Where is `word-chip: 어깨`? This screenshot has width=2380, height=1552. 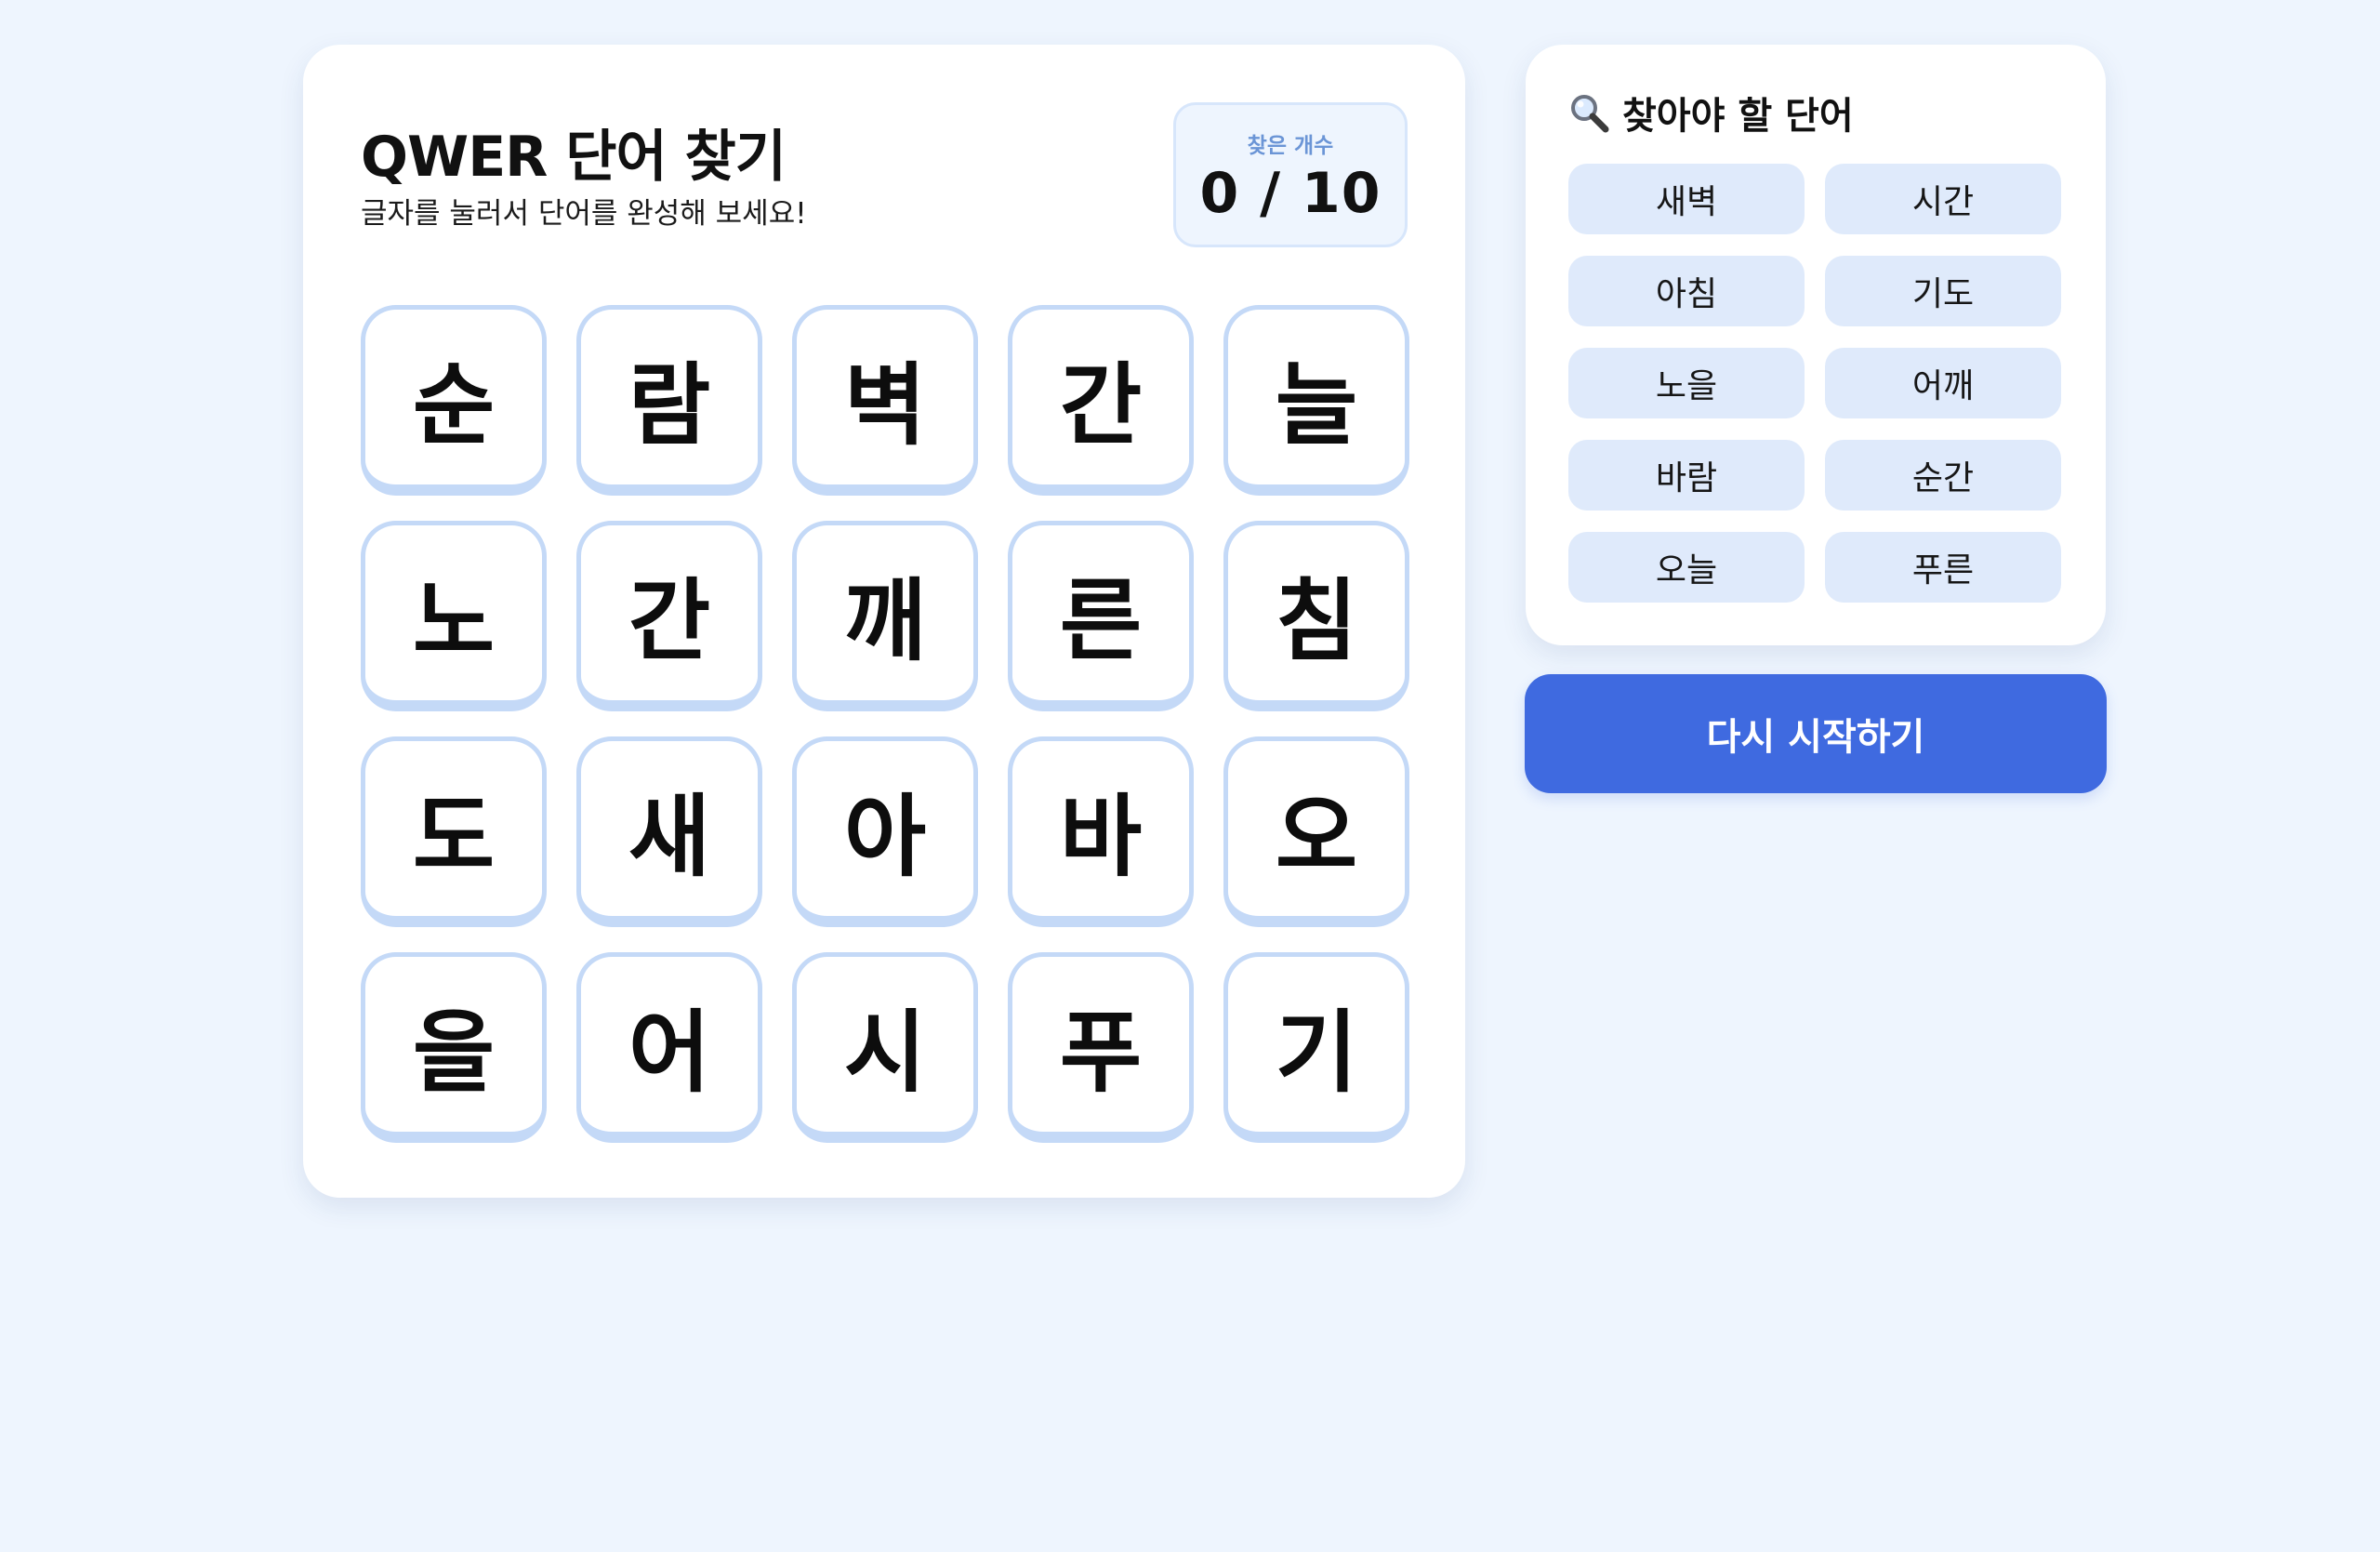
word-chip: 어깨 is located at coordinates (1943, 383).